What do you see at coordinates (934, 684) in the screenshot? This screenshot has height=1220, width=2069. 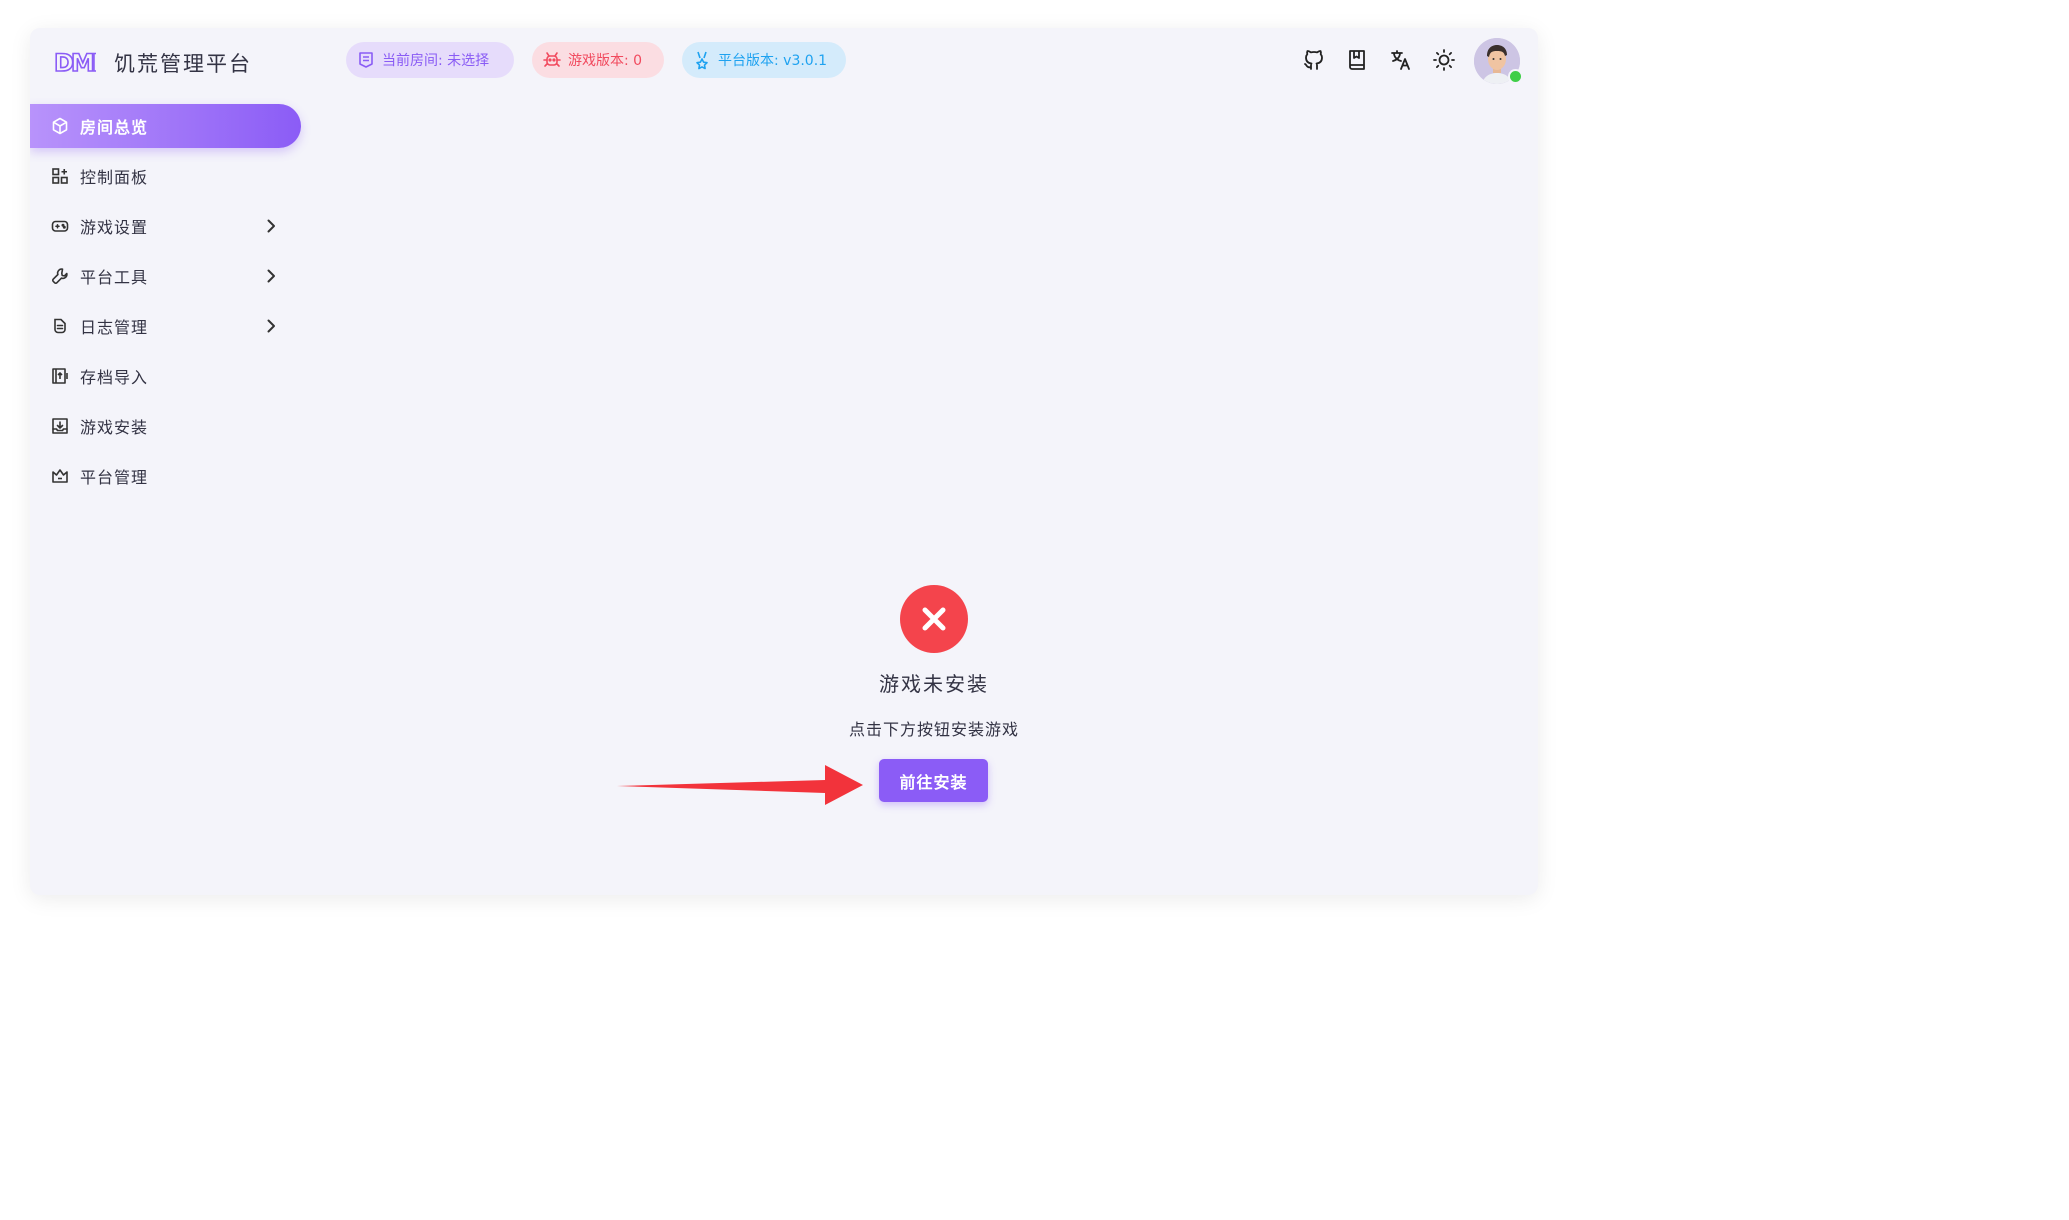 I see `status-title: 游戏未安装` at bounding box center [934, 684].